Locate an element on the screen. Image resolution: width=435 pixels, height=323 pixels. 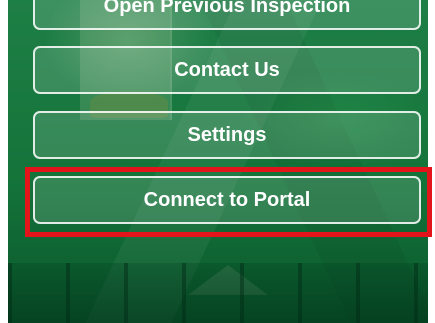
settings-label: Settings is located at coordinates (227, 134).